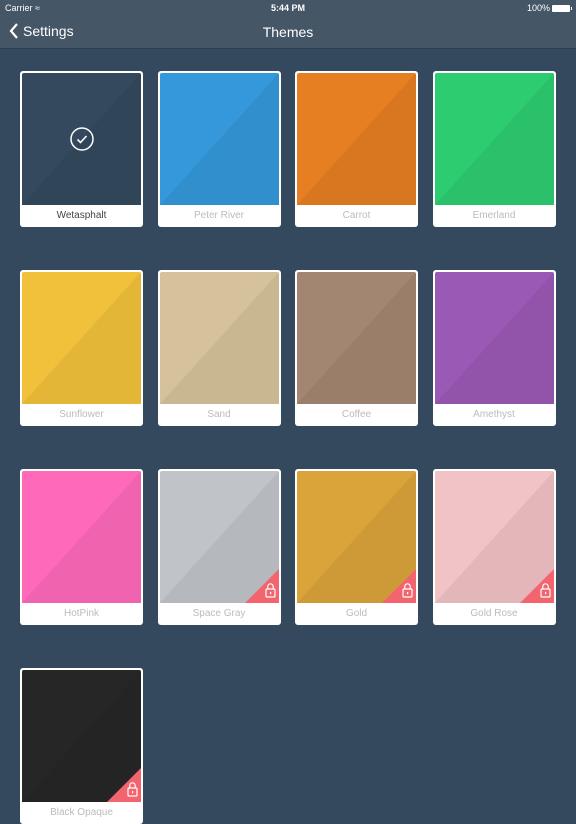 This screenshot has height=824, width=576. I want to click on theme-label: Carrot, so click(356, 215).